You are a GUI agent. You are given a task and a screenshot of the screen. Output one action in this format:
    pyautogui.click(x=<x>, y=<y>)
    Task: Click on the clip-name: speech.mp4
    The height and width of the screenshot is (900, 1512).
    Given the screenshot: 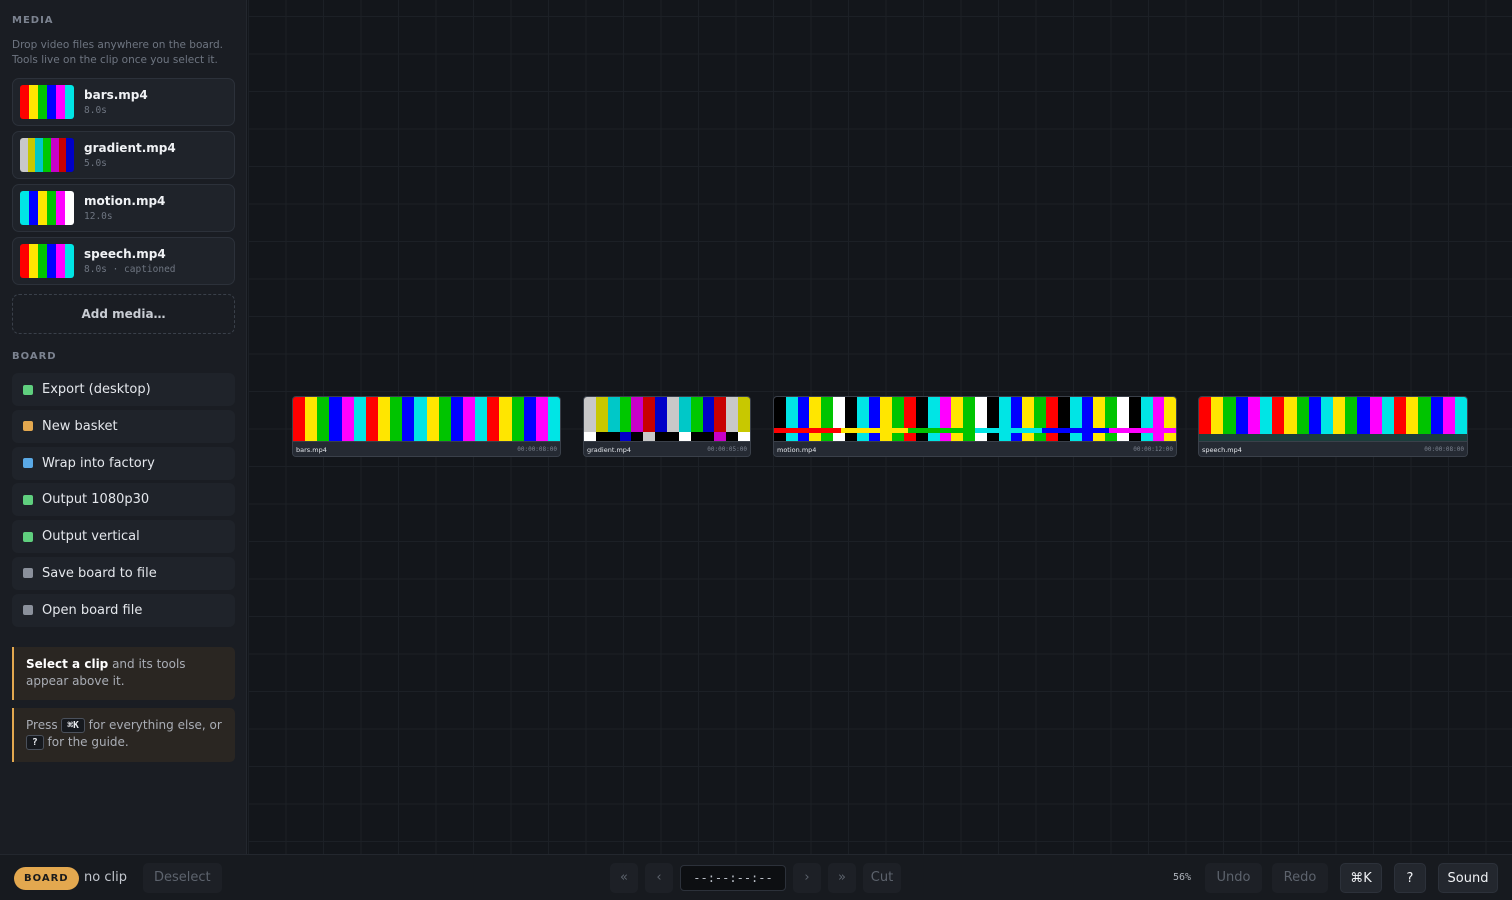 What is the action you would take?
    pyautogui.click(x=1222, y=449)
    